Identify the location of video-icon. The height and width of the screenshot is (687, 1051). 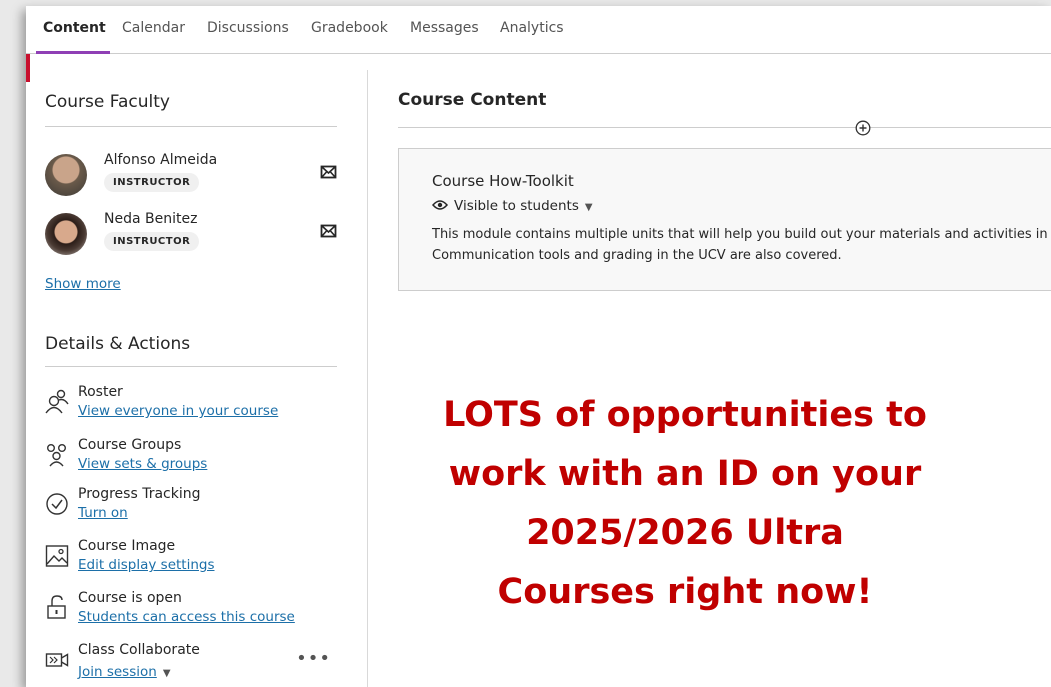
(57, 660).